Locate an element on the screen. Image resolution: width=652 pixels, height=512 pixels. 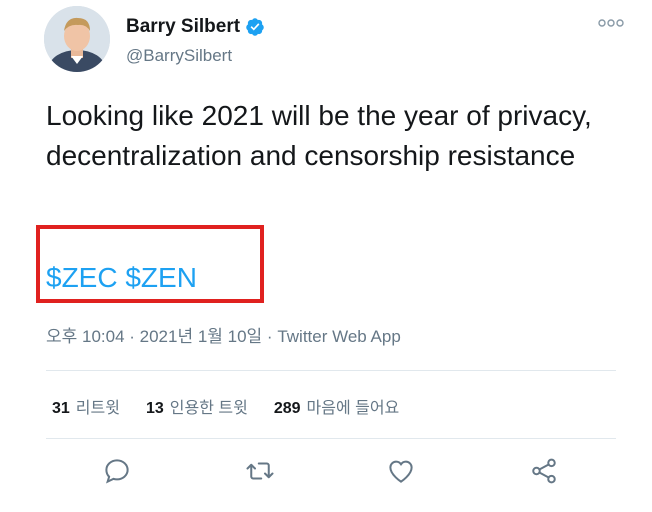
quotes-stat: 13 인용한 트윗 is located at coordinates (197, 406).